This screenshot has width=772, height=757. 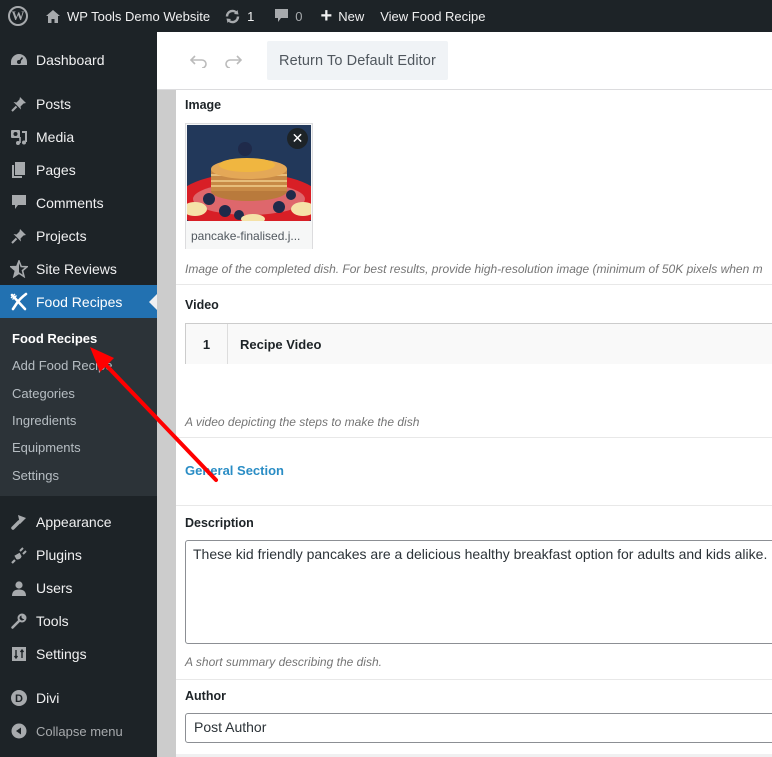 I want to click on star-icon, so click(x=19, y=269).